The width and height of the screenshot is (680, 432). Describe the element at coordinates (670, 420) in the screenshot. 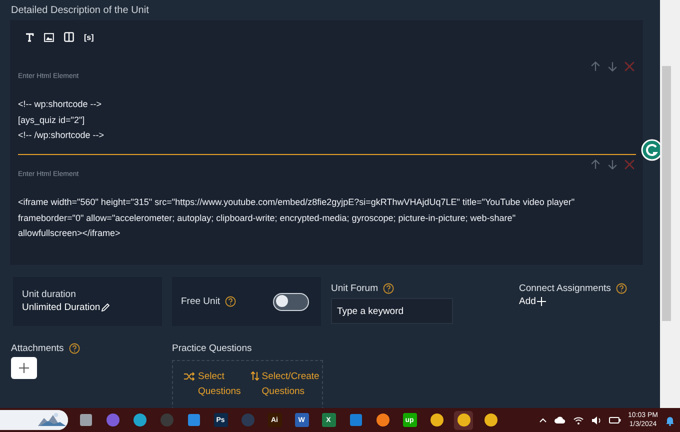

I see `bell-icon` at that location.